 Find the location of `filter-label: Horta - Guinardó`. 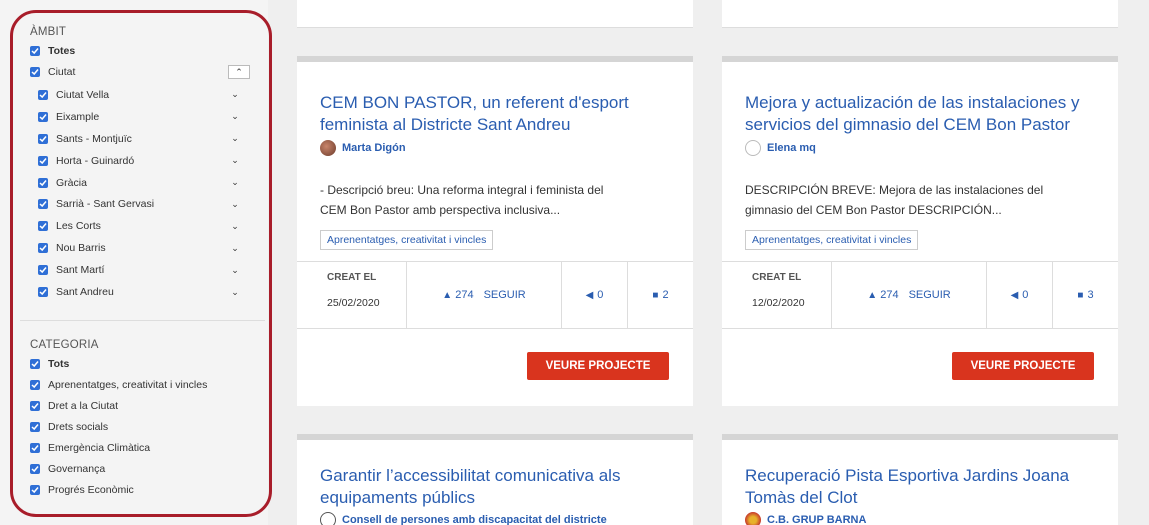

filter-label: Horta - Guinardó is located at coordinates (95, 161).